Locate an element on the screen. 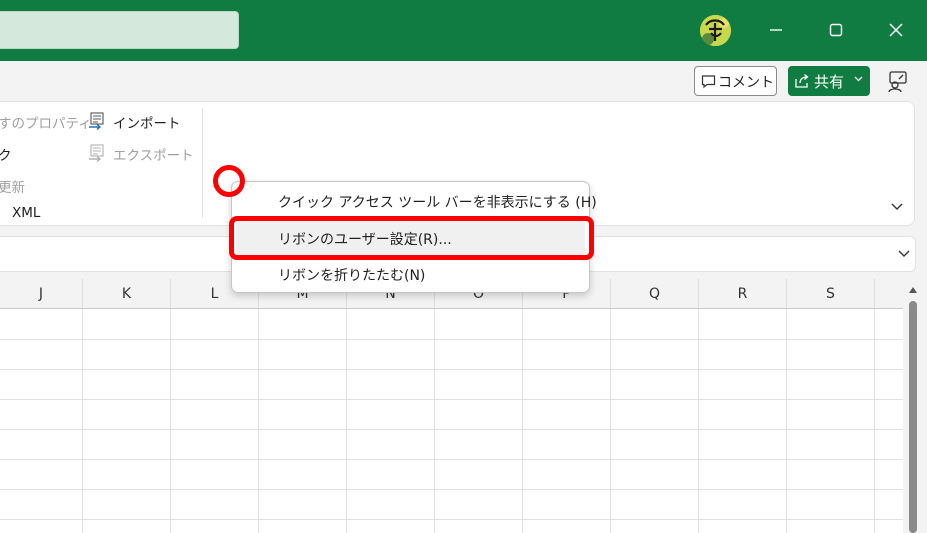 The width and height of the screenshot is (927, 533). menu-item-hide-quick-access-toolbar: クイック アクセス ツール バーを非表示にする (H) is located at coordinates (414, 201).